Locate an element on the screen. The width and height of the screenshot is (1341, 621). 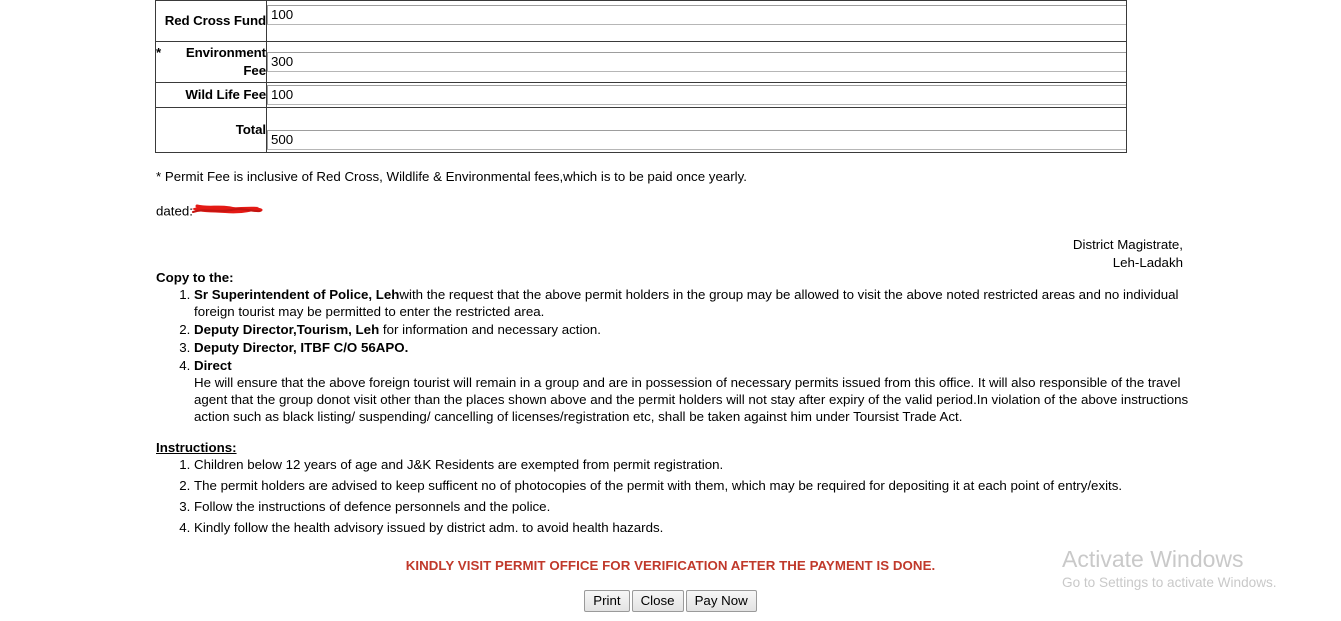
fee-value-cell-red-cross-fund is located at coordinates (696, 21).